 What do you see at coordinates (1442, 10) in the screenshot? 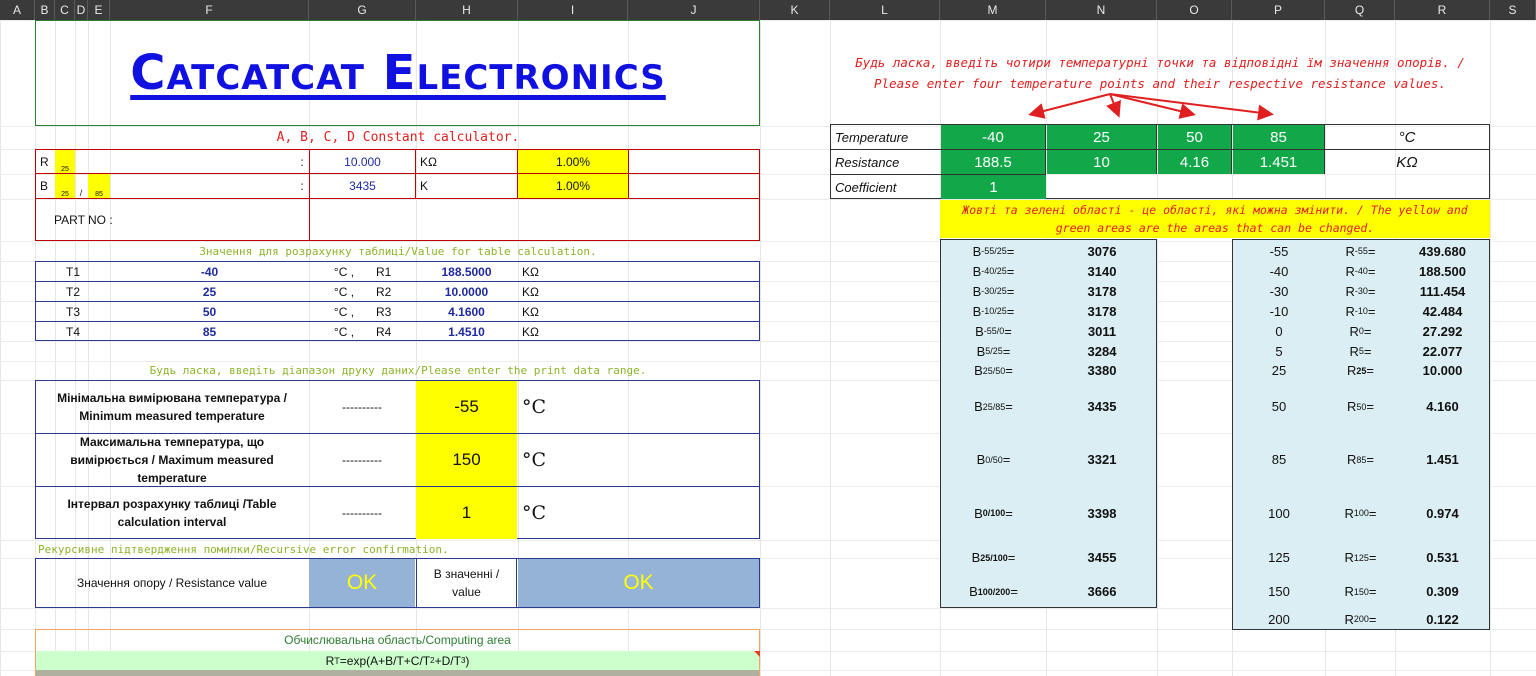
I see `column-header-r: R` at bounding box center [1442, 10].